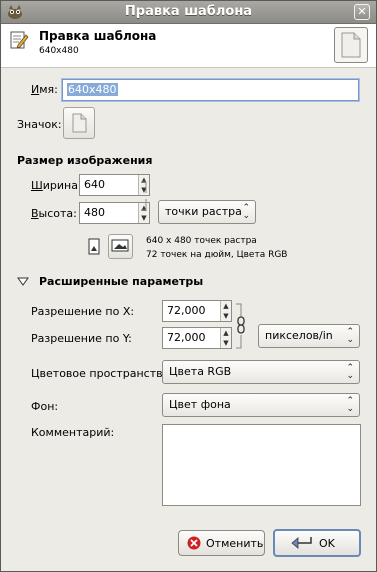  What do you see at coordinates (317, 543) in the screenshot?
I see `ok-button: OK` at bounding box center [317, 543].